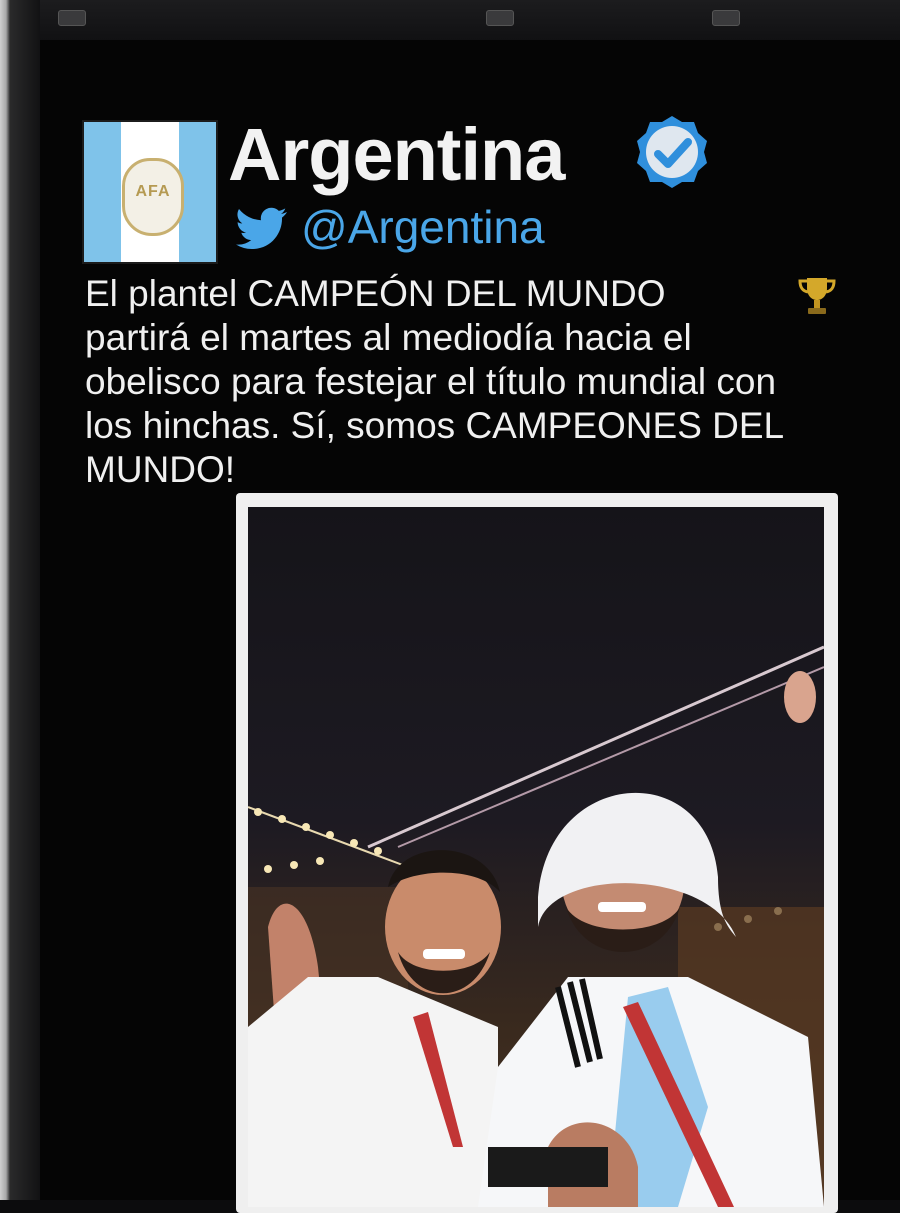 This screenshot has width=900, height=1213. I want to click on avatar: AFA, so click(150, 192).